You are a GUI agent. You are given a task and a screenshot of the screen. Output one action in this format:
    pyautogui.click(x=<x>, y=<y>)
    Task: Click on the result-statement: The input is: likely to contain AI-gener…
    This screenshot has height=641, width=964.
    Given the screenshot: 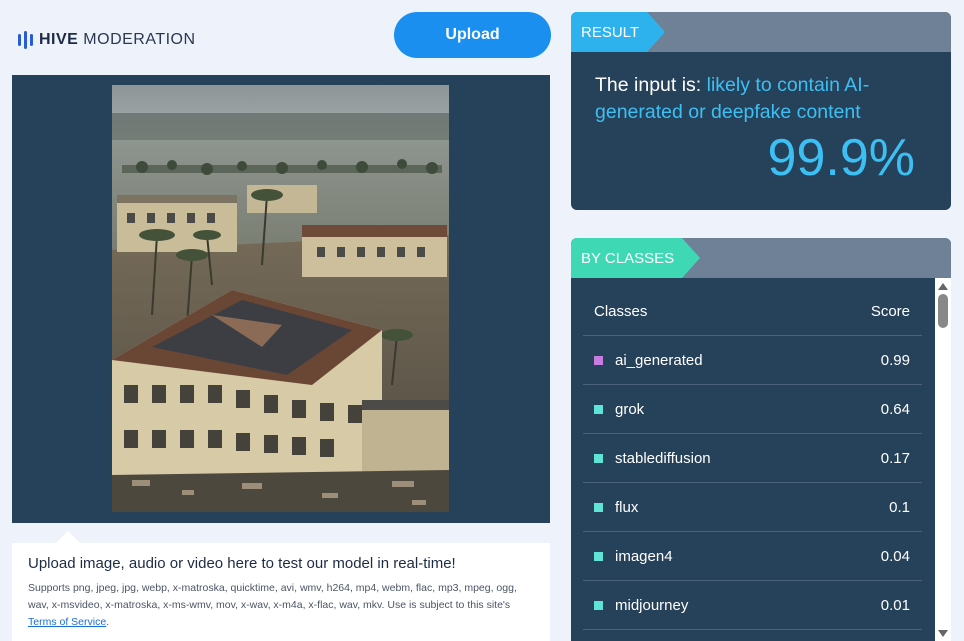 What is the action you would take?
    pyautogui.click(x=762, y=99)
    